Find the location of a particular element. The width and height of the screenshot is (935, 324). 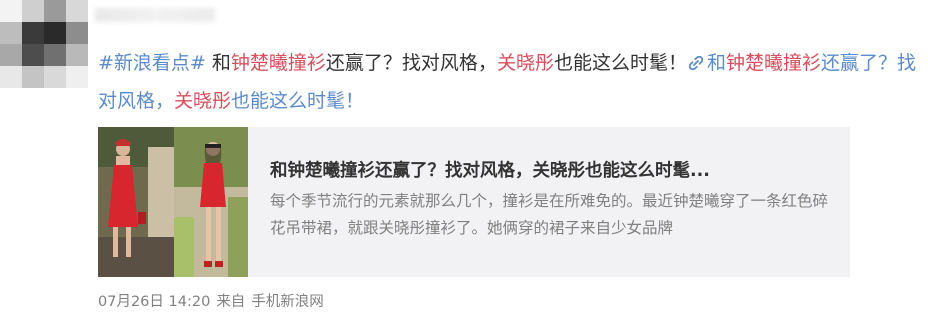

post-timestamp: 07月26日 14:20 is located at coordinates (154, 302).